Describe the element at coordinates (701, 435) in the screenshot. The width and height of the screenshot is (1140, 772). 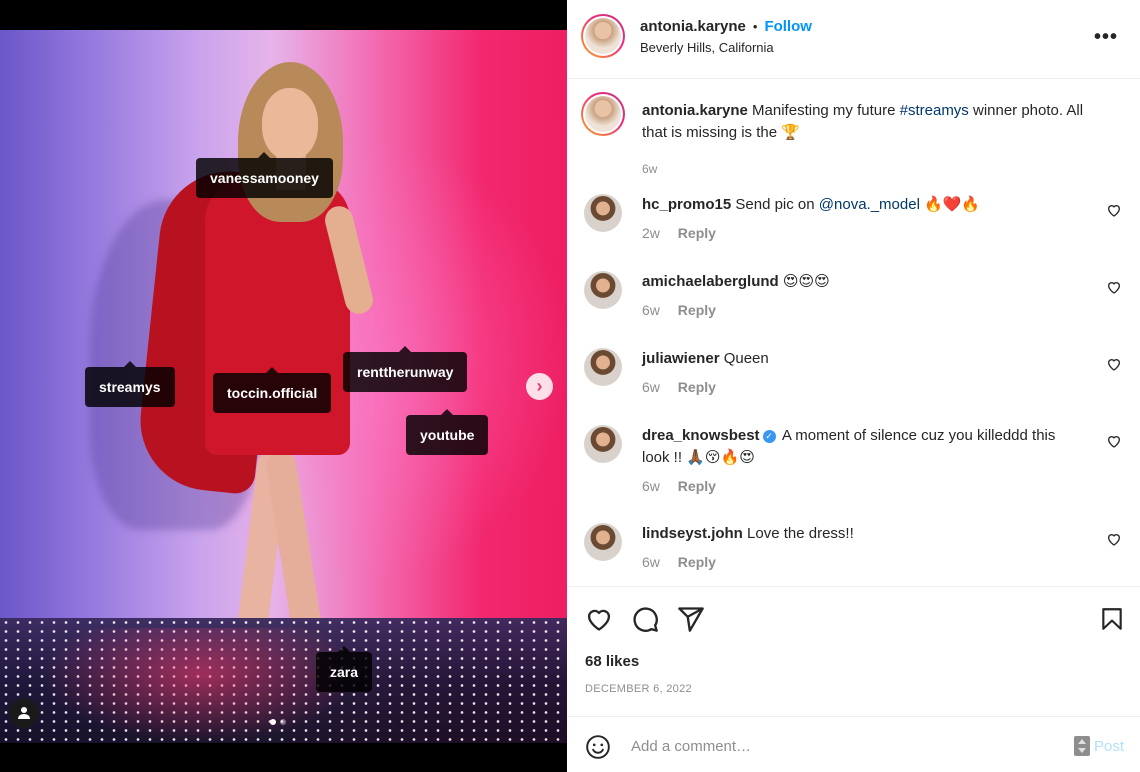
I see `commenter-username: drea_knowsbest` at that location.